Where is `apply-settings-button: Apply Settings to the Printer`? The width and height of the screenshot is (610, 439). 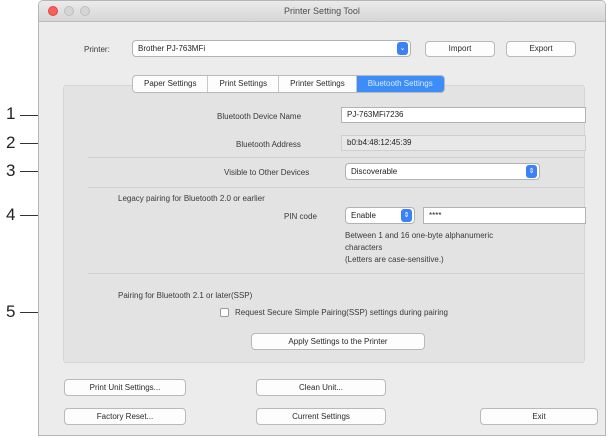
apply-settings-button: Apply Settings to the Printer is located at coordinates (338, 341).